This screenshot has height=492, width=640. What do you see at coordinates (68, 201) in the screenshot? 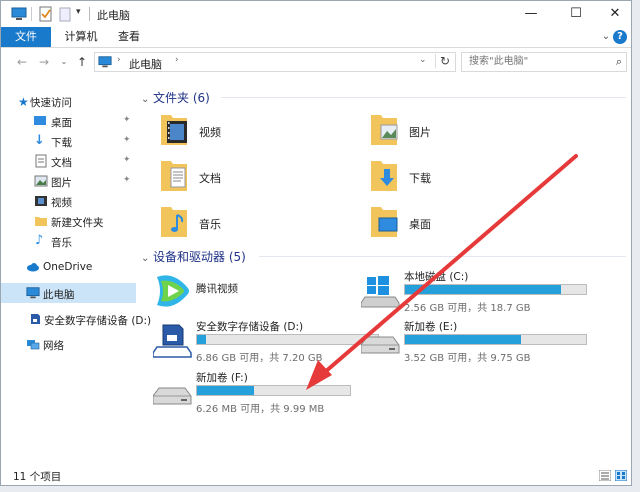
I see `sidebar-item-videos: 视频` at bounding box center [68, 201].